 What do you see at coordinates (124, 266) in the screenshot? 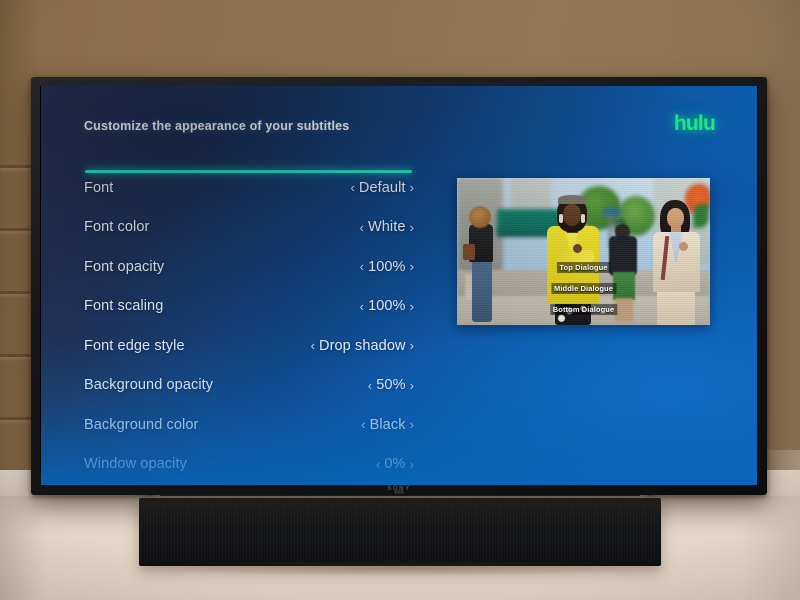
I see `setting-label: Font opacity` at bounding box center [124, 266].